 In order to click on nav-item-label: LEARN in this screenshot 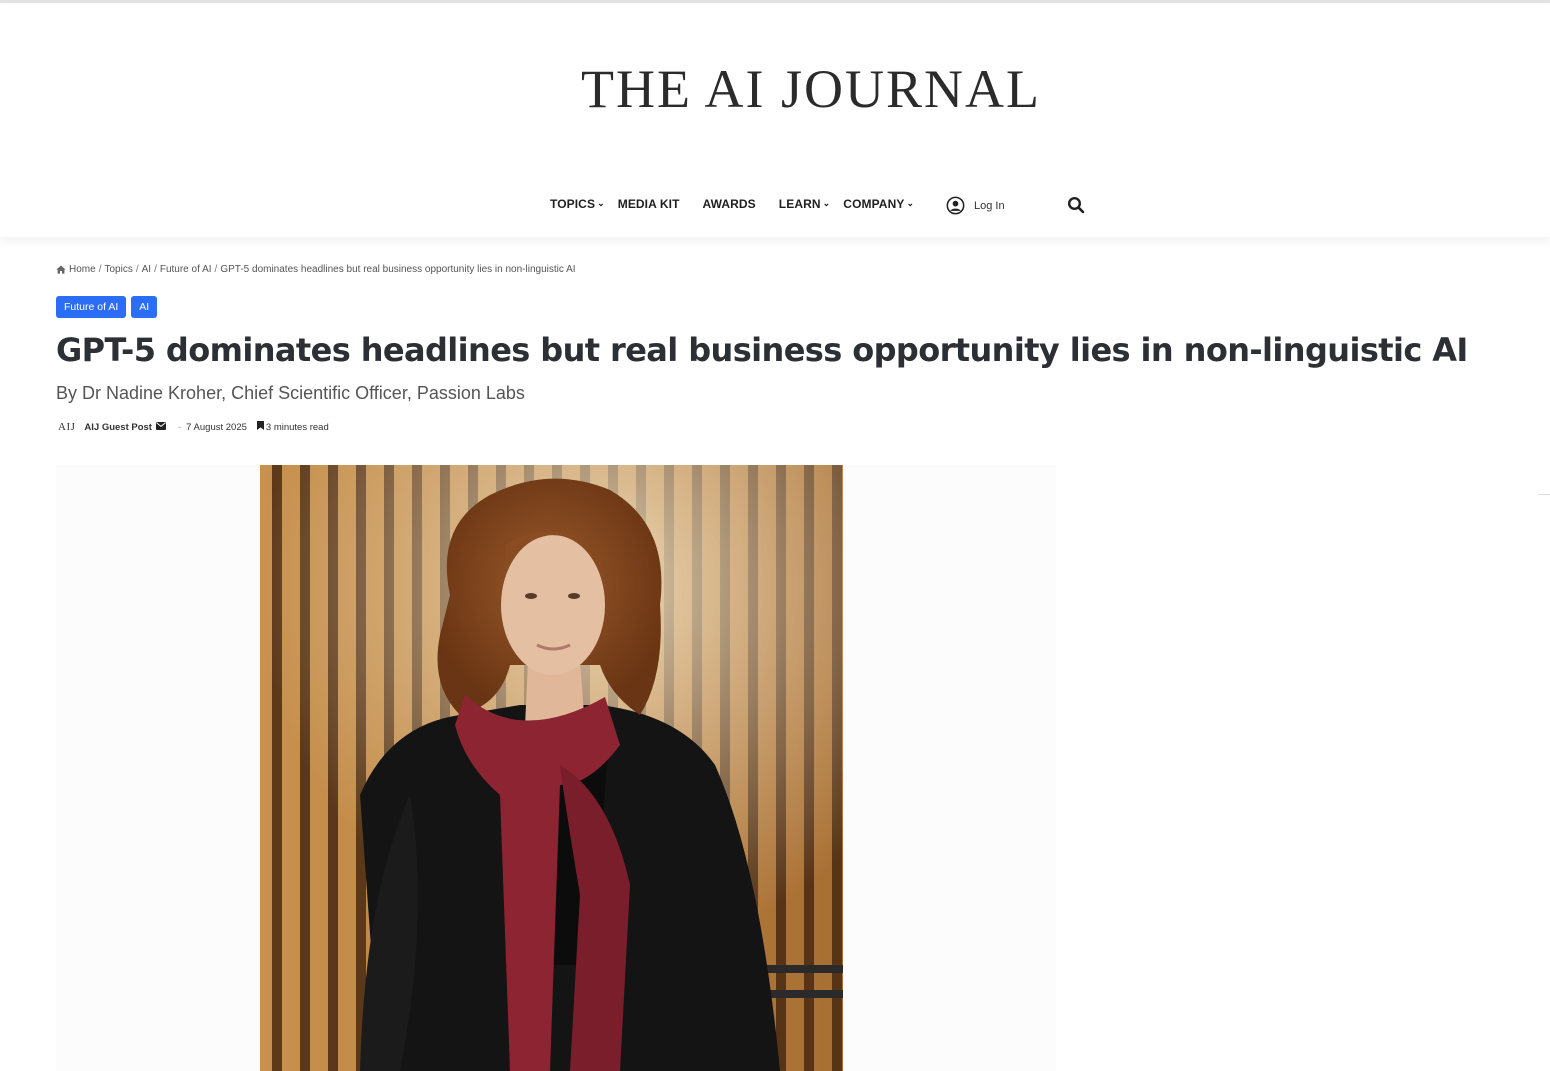, I will do `click(799, 204)`.